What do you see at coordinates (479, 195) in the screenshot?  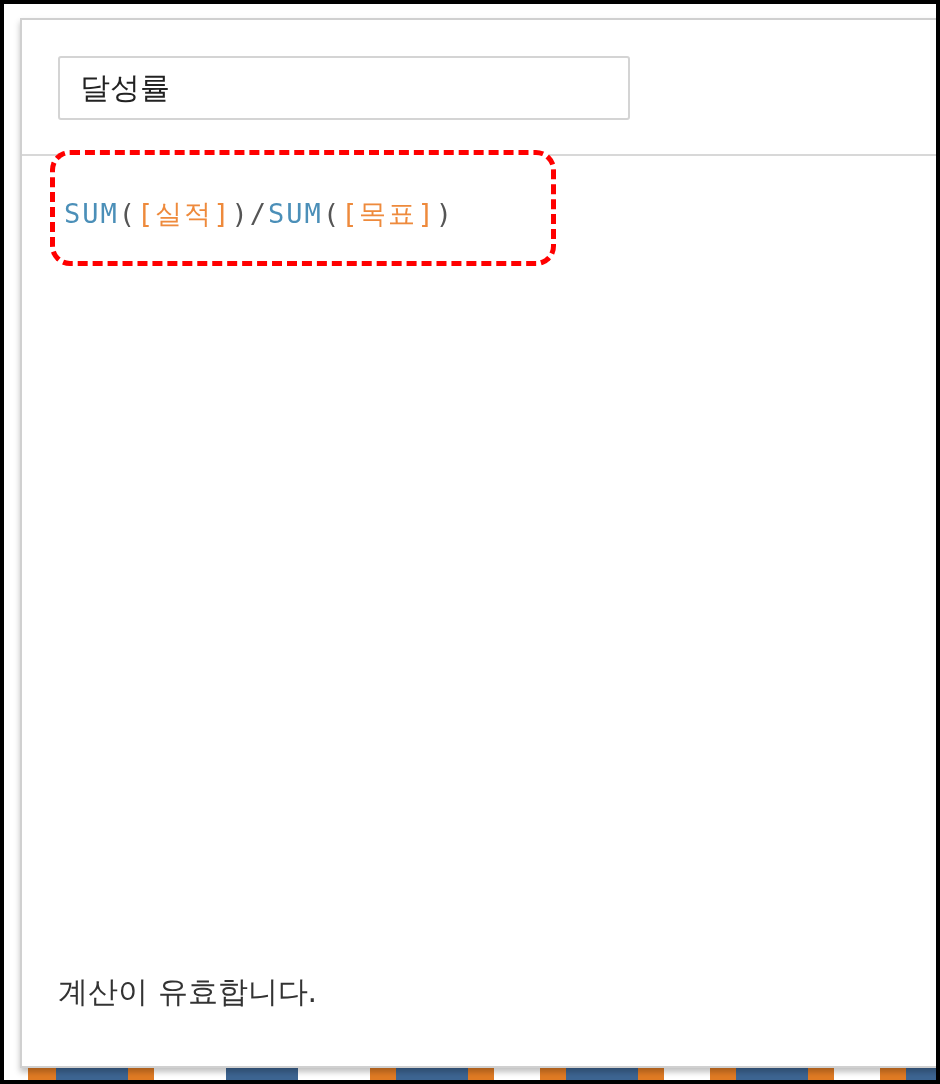 I see `formula-text: SUM([실적])/SUM([목표])` at bounding box center [479, 195].